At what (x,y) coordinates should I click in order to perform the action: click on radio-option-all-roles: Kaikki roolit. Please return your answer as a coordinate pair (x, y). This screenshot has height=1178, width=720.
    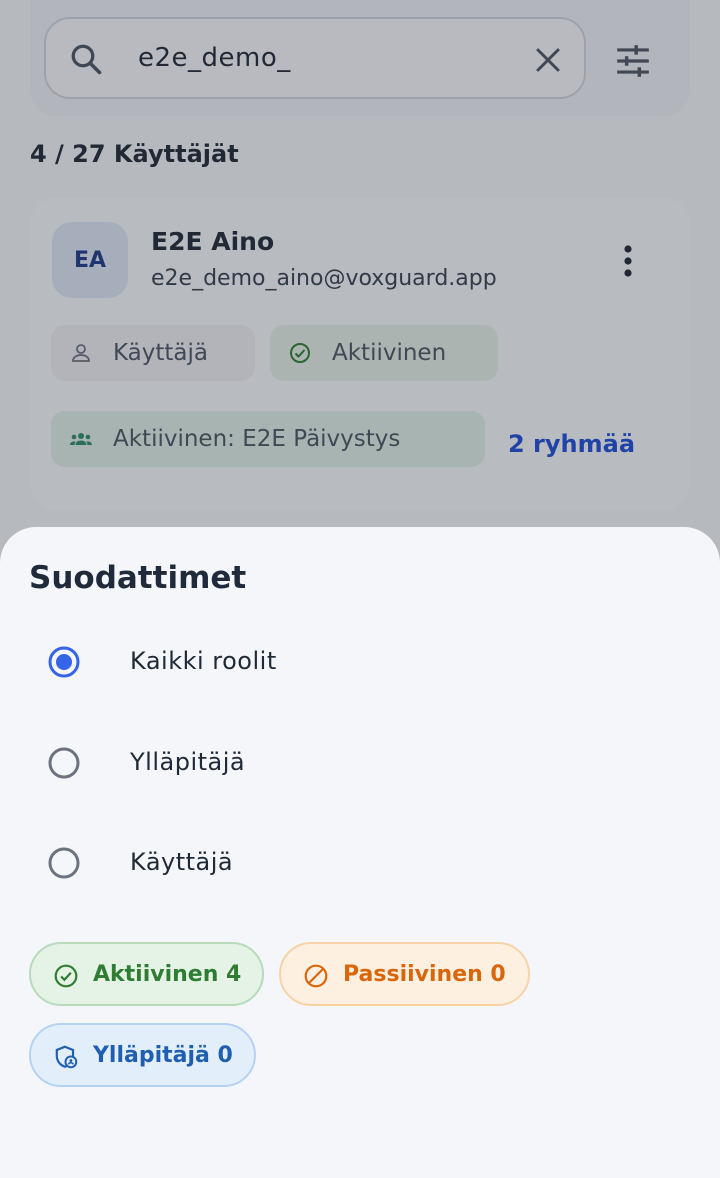
    Looking at the image, I should click on (360, 661).